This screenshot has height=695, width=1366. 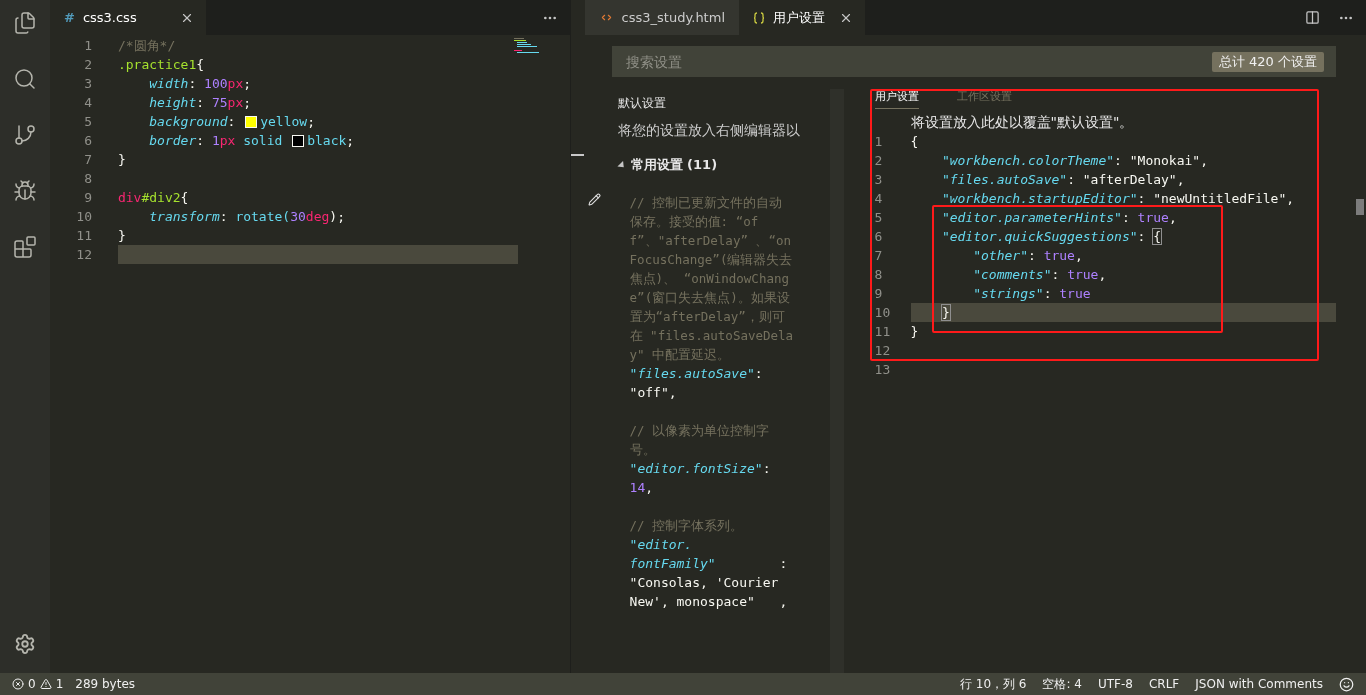 What do you see at coordinates (883, 350) in the screenshot?
I see `line-number: 12` at bounding box center [883, 350].